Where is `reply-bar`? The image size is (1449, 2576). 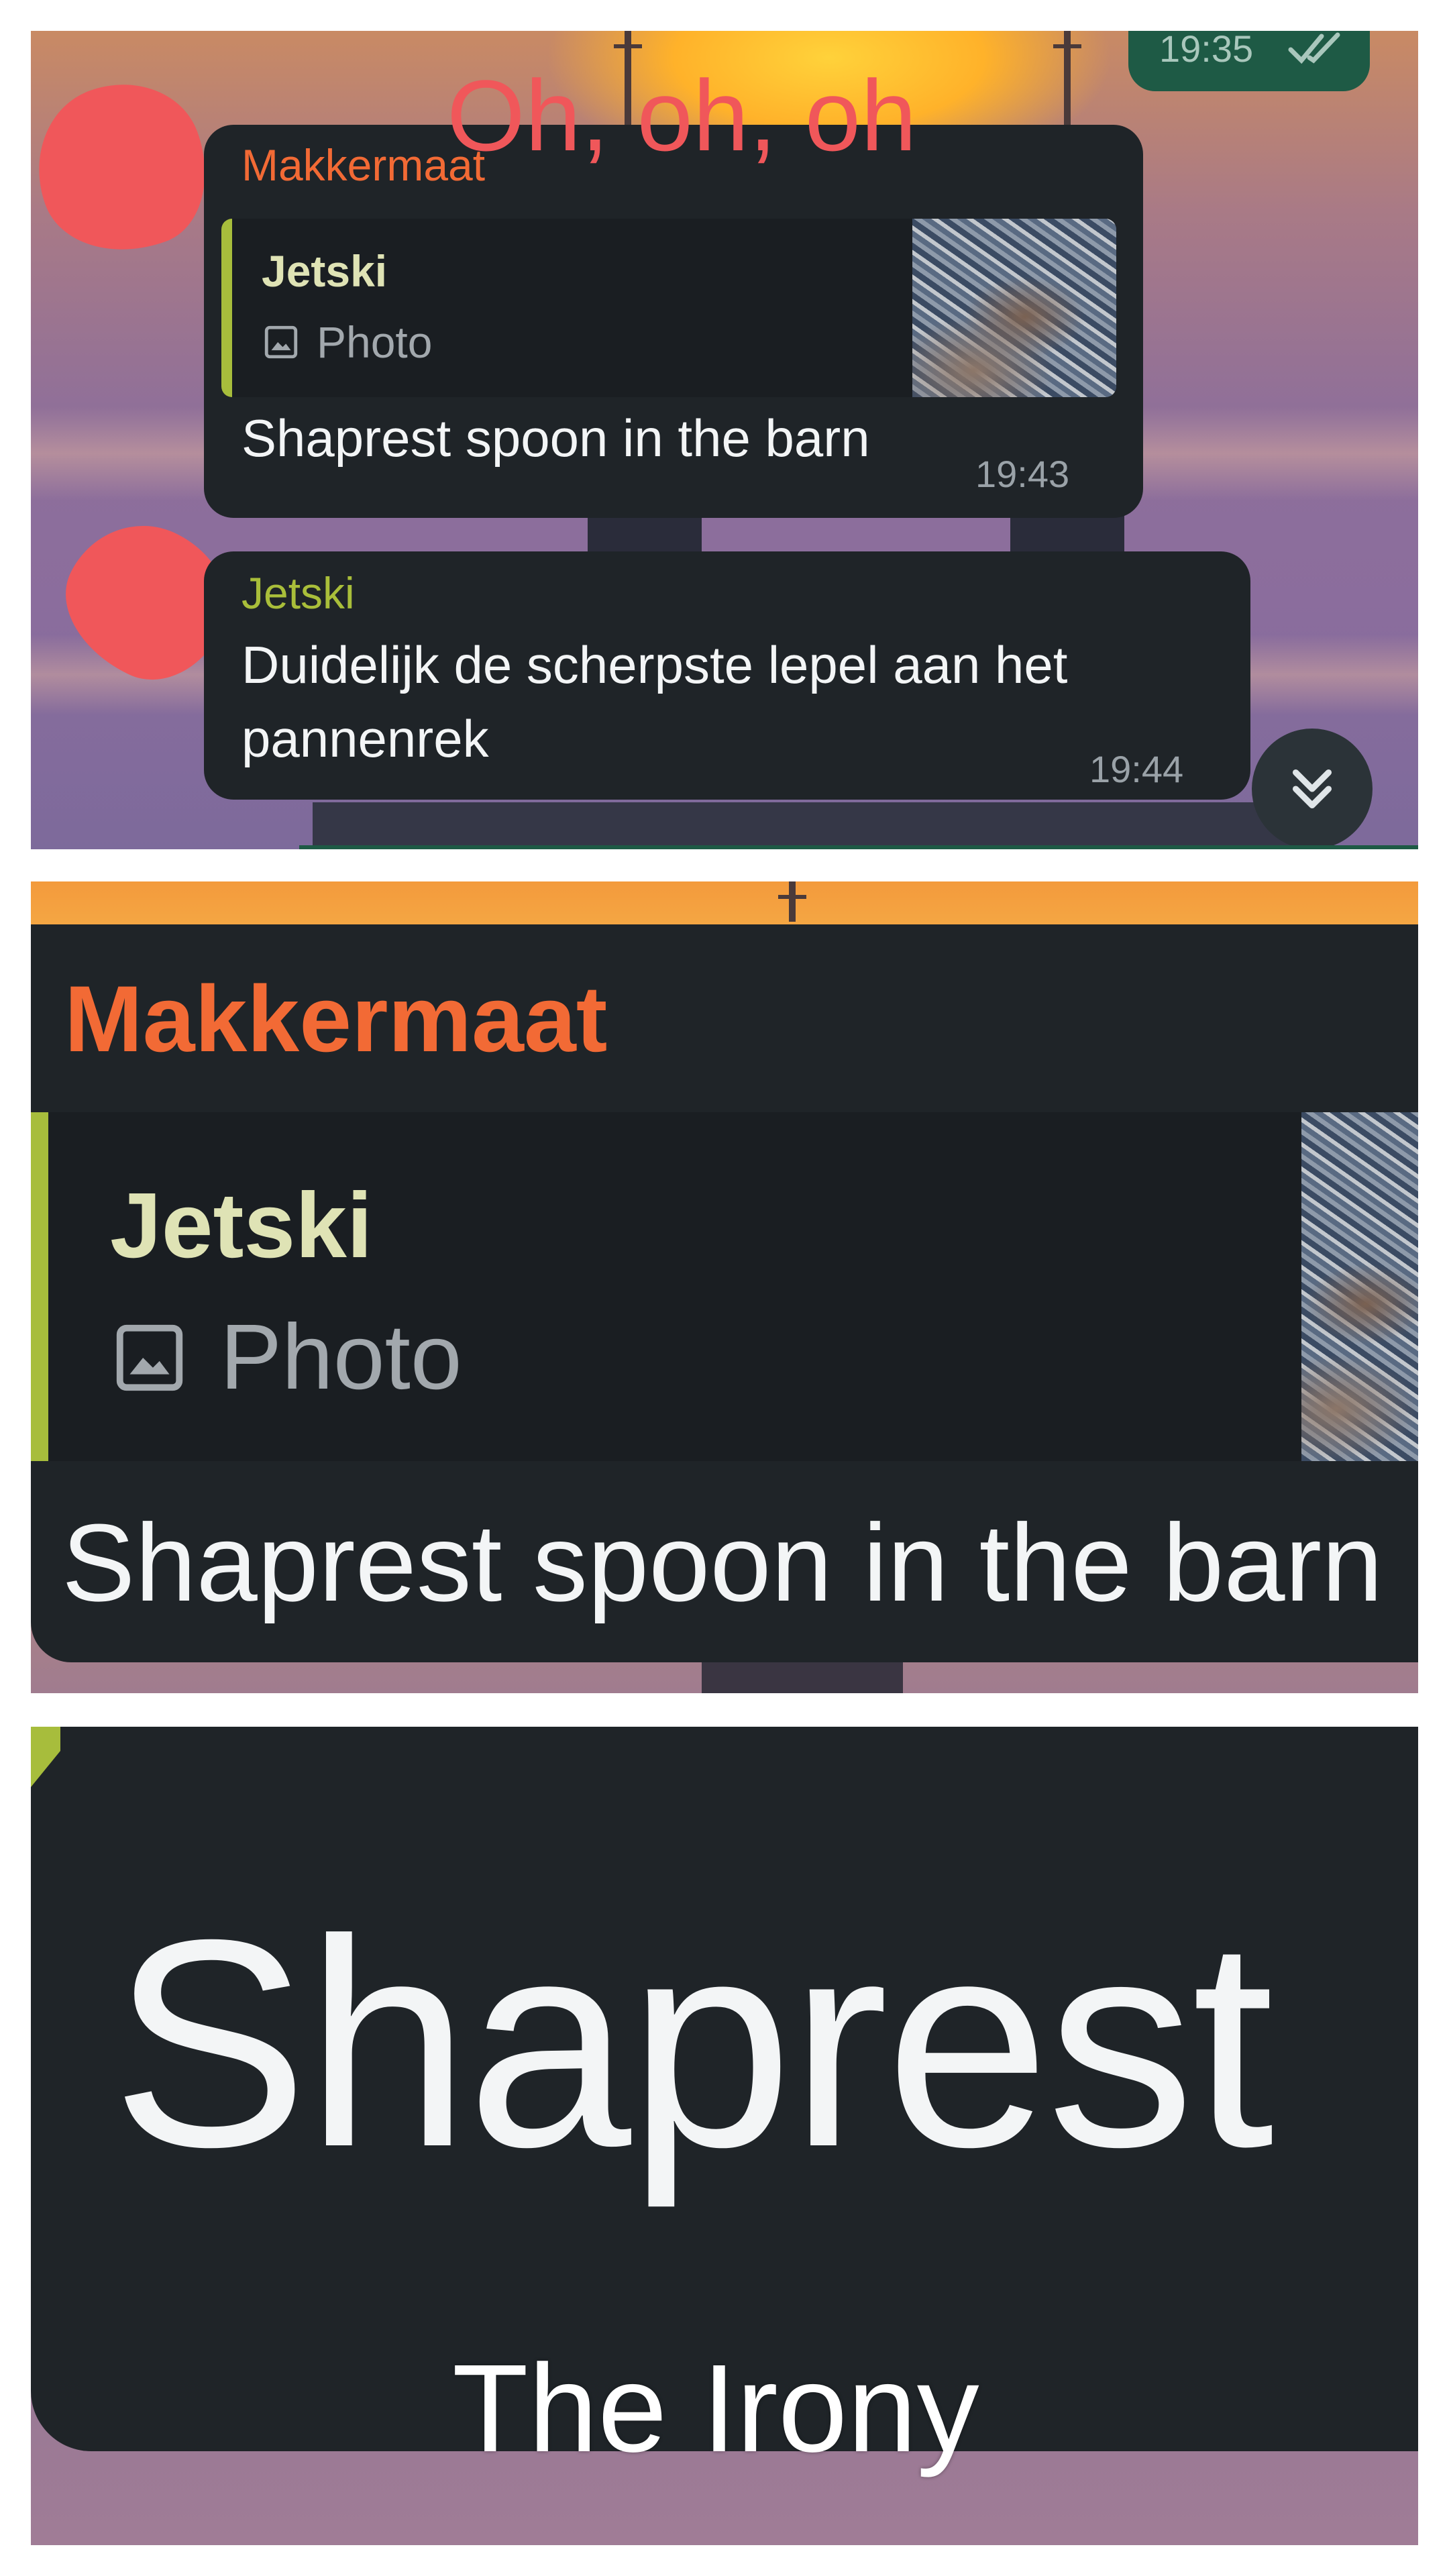
reply-bar is located at coordinates (45, 1757).